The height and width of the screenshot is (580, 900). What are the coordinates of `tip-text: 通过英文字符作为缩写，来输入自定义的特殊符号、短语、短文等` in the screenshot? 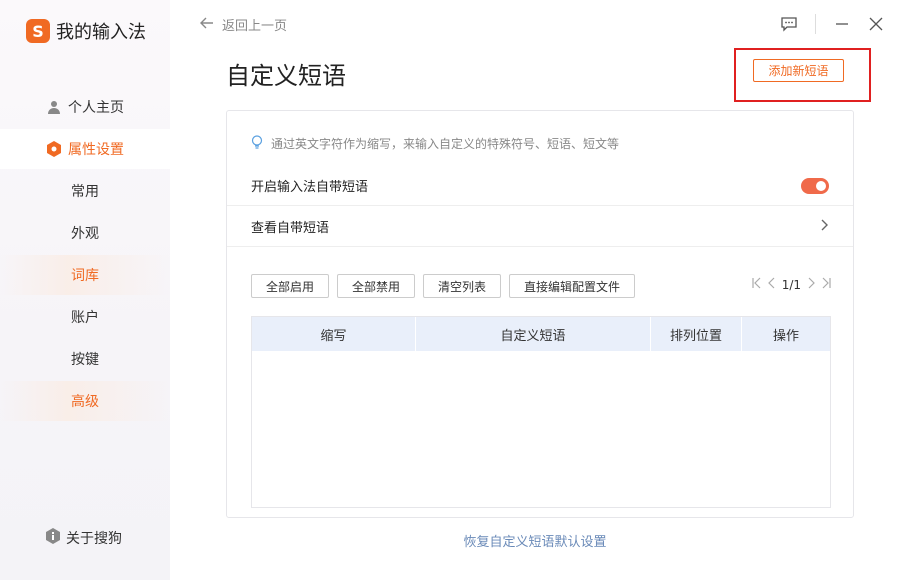 It's located at (445, 144).